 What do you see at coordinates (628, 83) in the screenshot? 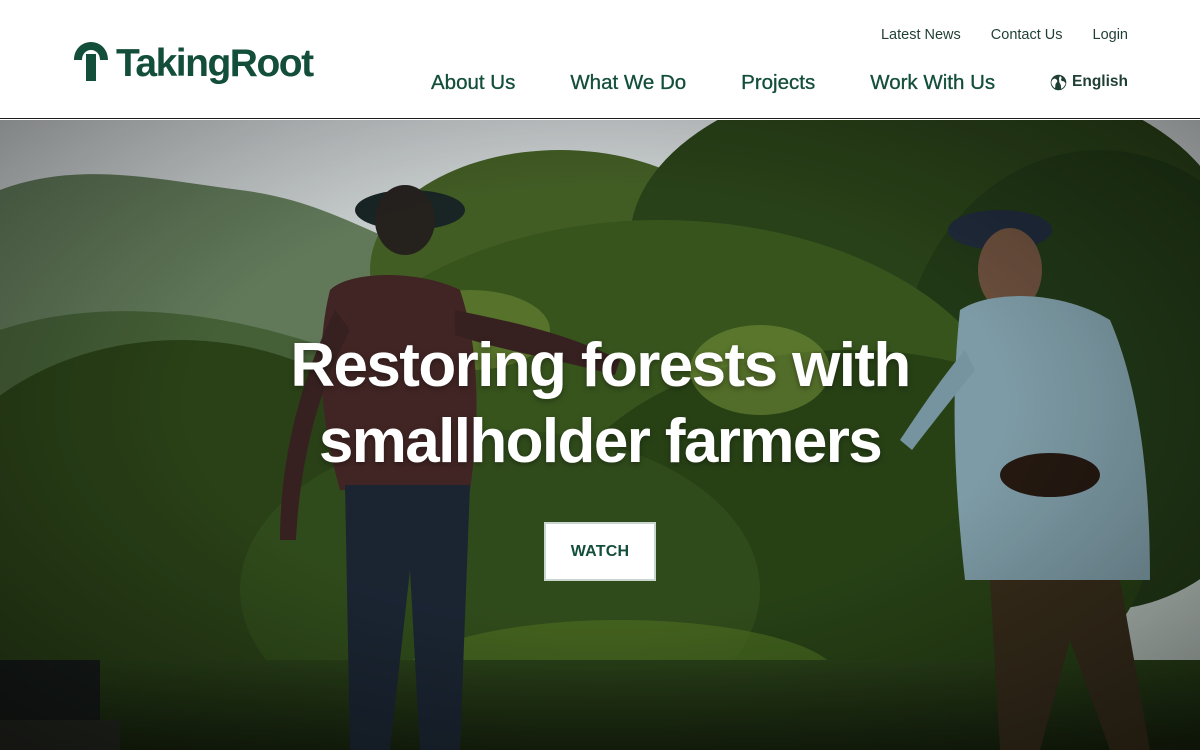
I see `nav-item-what-we-do: What We Do` at bounding box center [628, 83].